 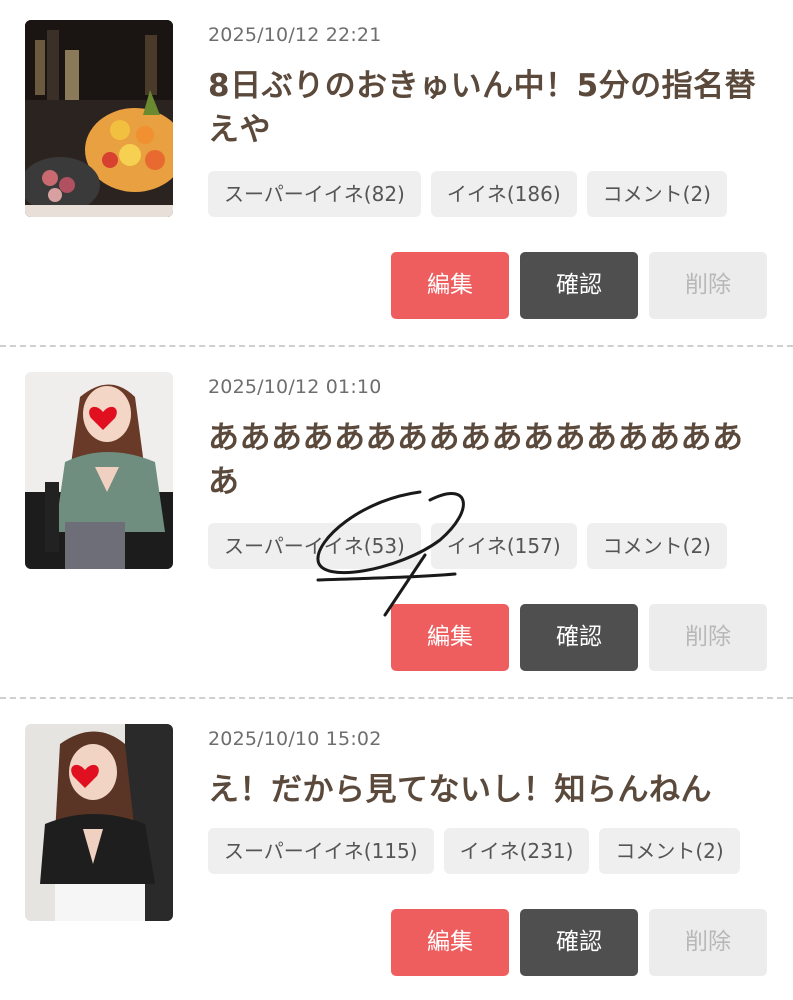 I want to click on like-count: イイネ(157), so click(x=503, y=546).